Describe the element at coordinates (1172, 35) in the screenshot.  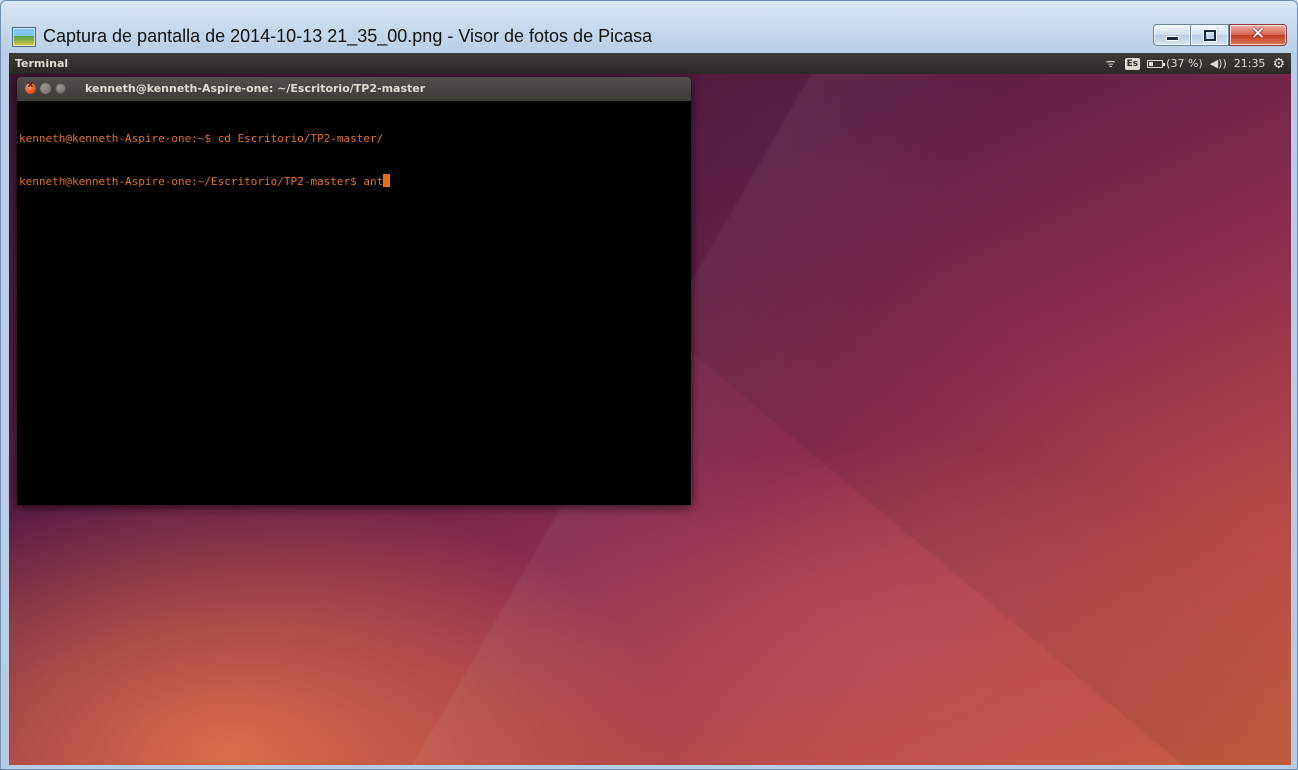
I see `minimize-button` at that location.